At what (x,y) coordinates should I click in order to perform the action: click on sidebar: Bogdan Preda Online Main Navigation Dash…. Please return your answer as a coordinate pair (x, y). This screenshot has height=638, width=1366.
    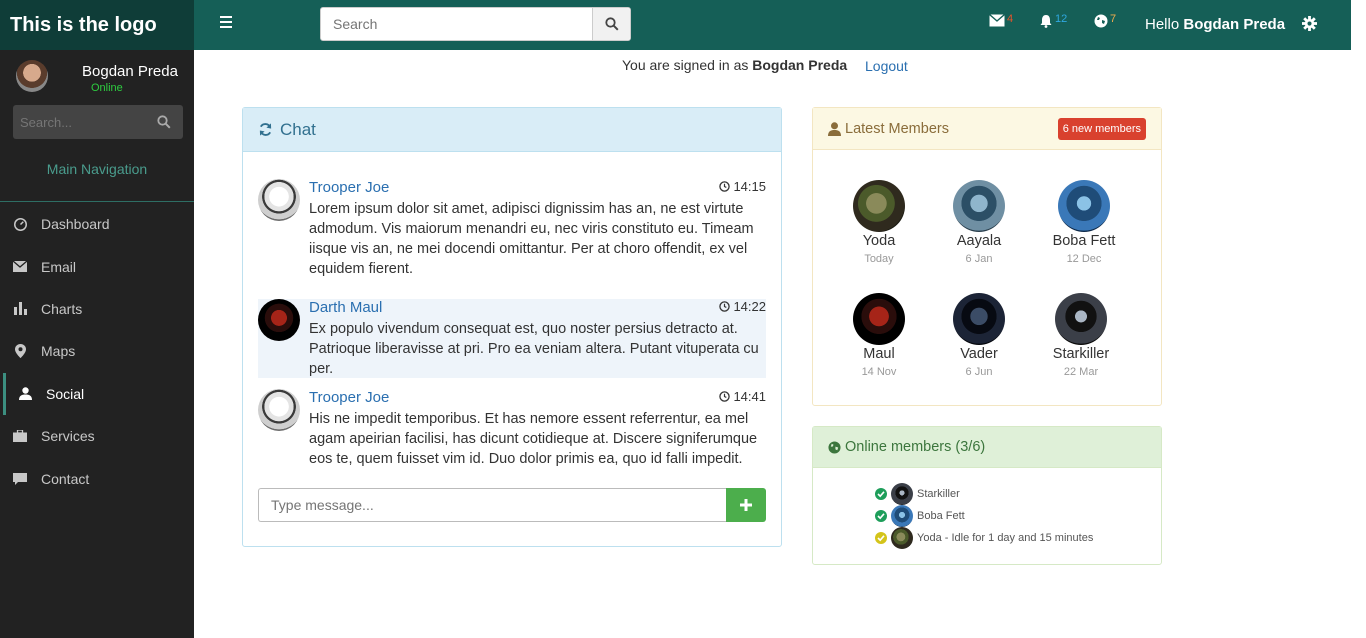
    Looking at the image, I should click on (97, 344).